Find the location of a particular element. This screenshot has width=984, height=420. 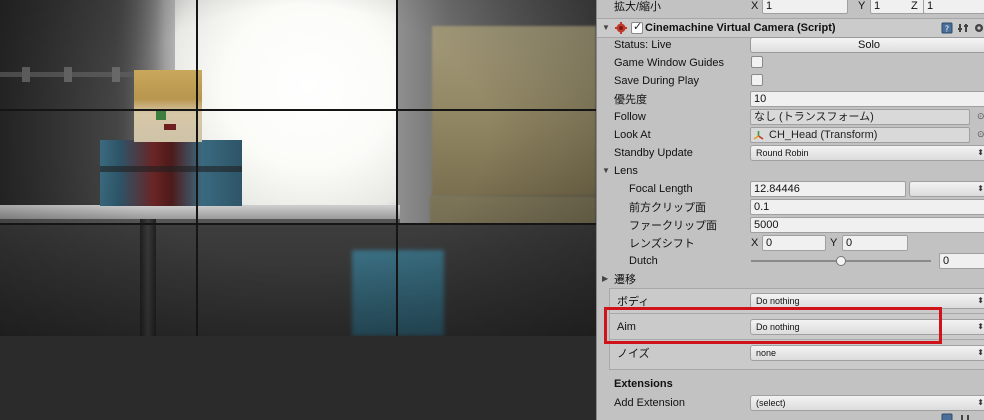

lens-row: ▼ Lens is located at coordinates (790, 171).